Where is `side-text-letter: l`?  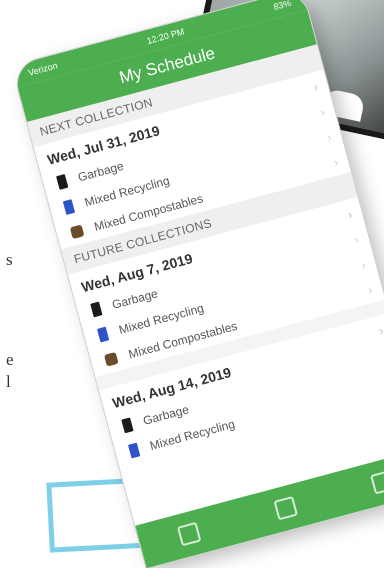 side-text-letter: l is located at coordinates (8, 381).